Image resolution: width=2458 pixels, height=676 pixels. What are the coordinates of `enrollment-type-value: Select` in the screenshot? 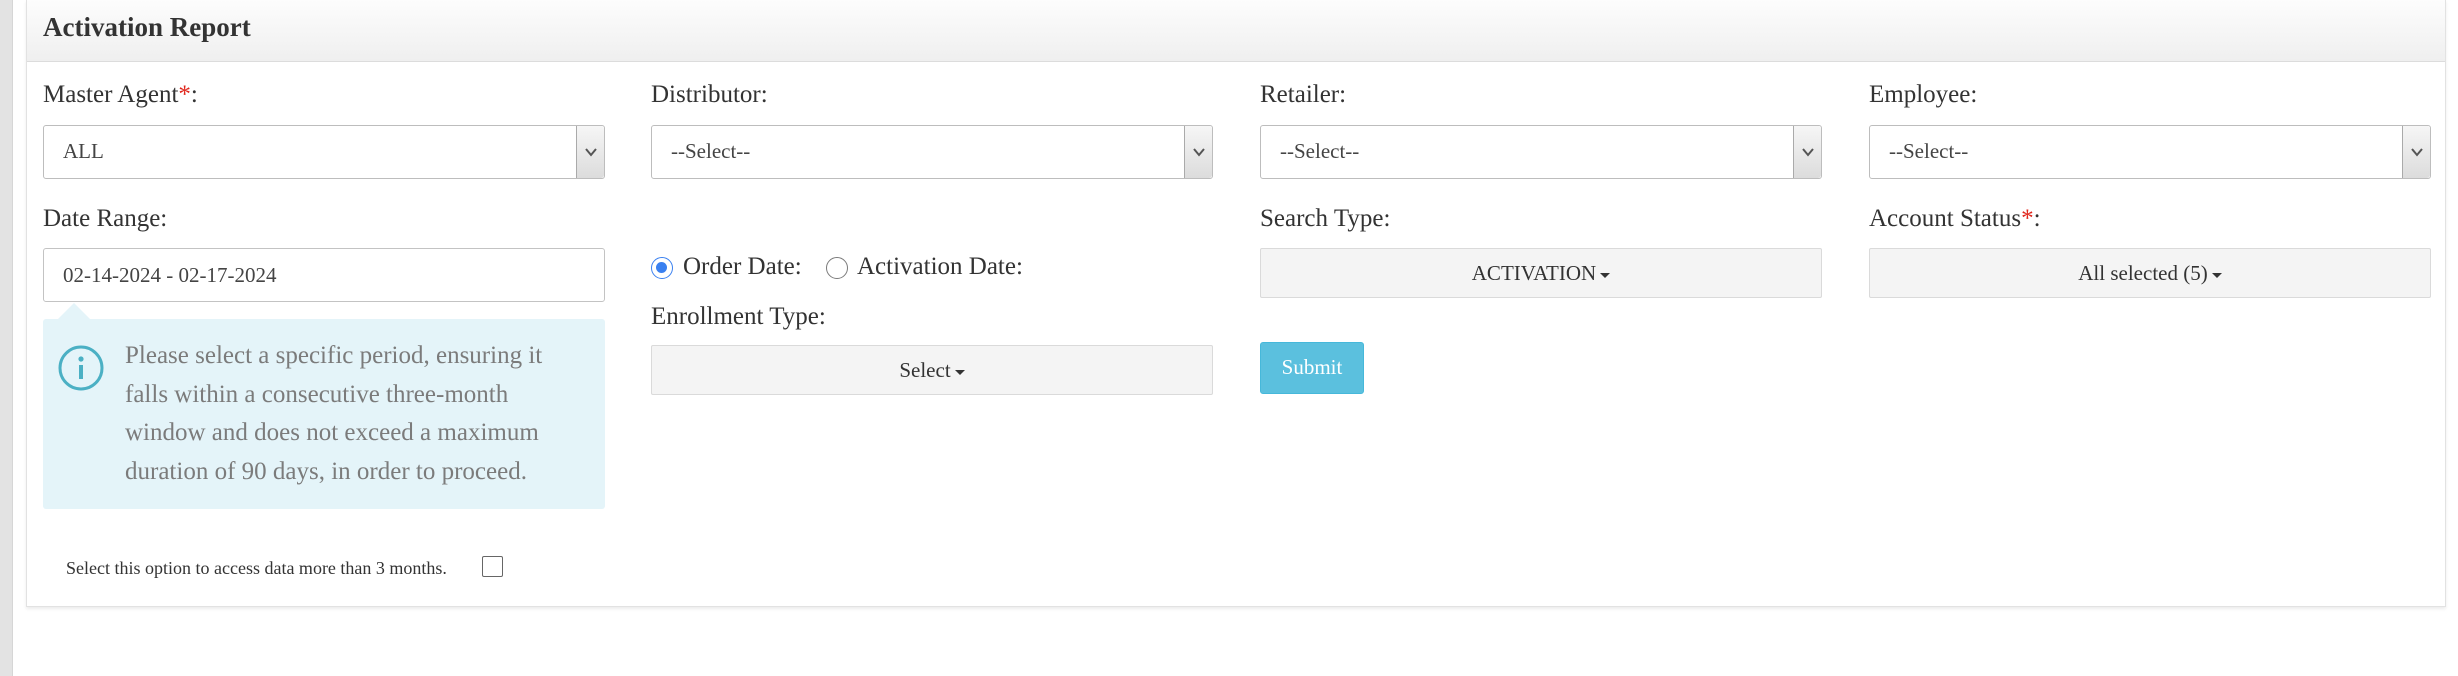 It's located at (925, 370).